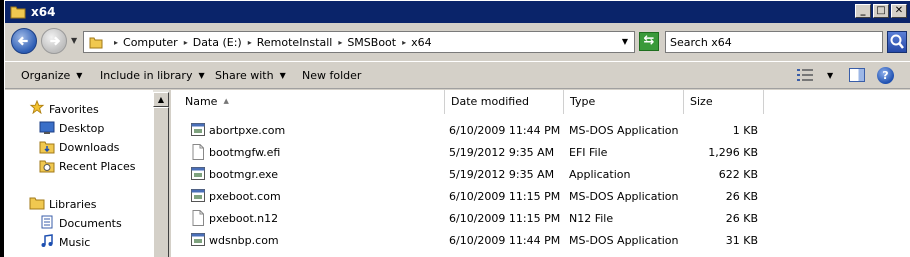  I want to click on address-history-dropdown: ▼, so click(625, 41).